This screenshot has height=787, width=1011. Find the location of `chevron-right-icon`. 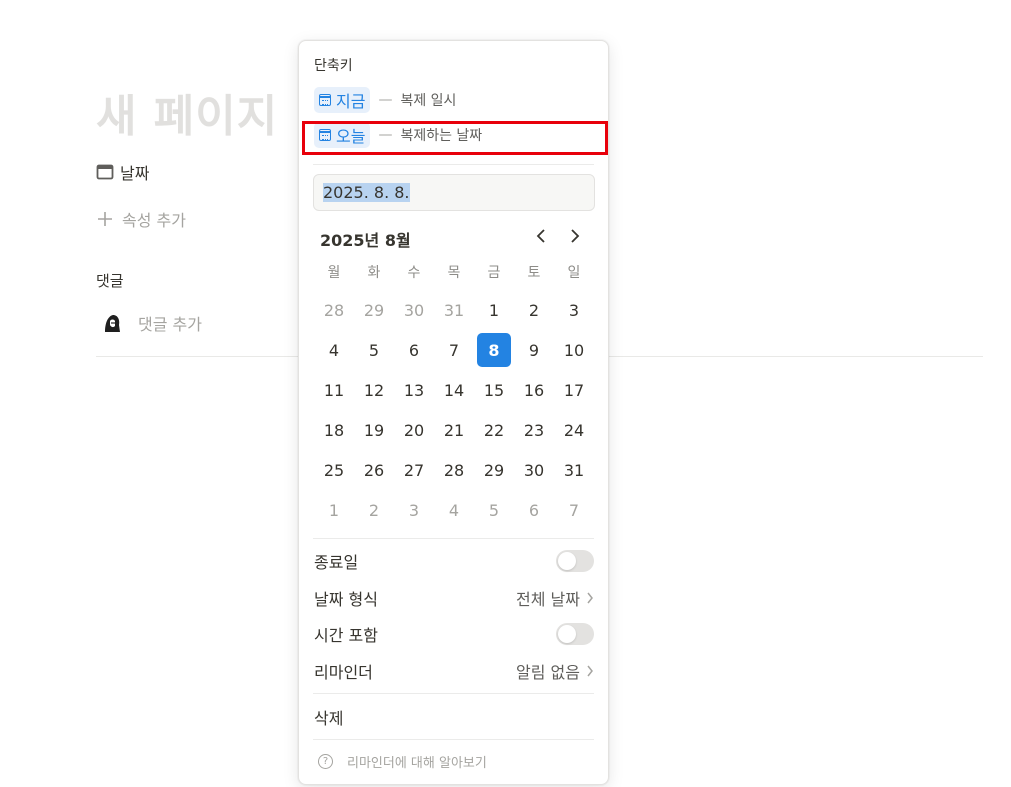

chevron-right-icon is located at coordinates (590, 671).